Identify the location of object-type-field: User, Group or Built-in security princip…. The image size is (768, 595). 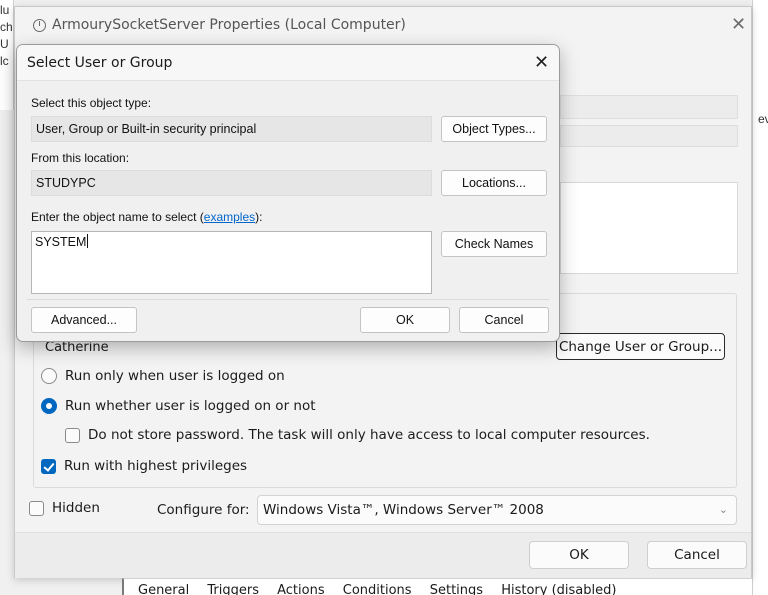
(231, 129).